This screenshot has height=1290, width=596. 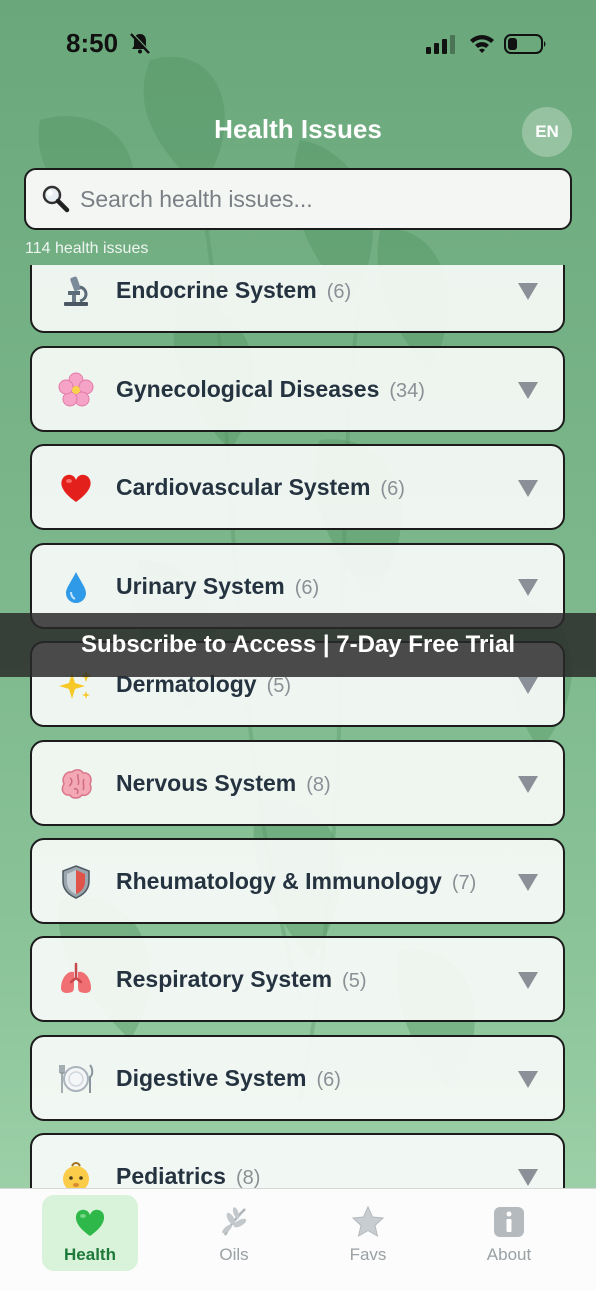 I want to click on tab-health: Health, so click(x=90, y=1233).